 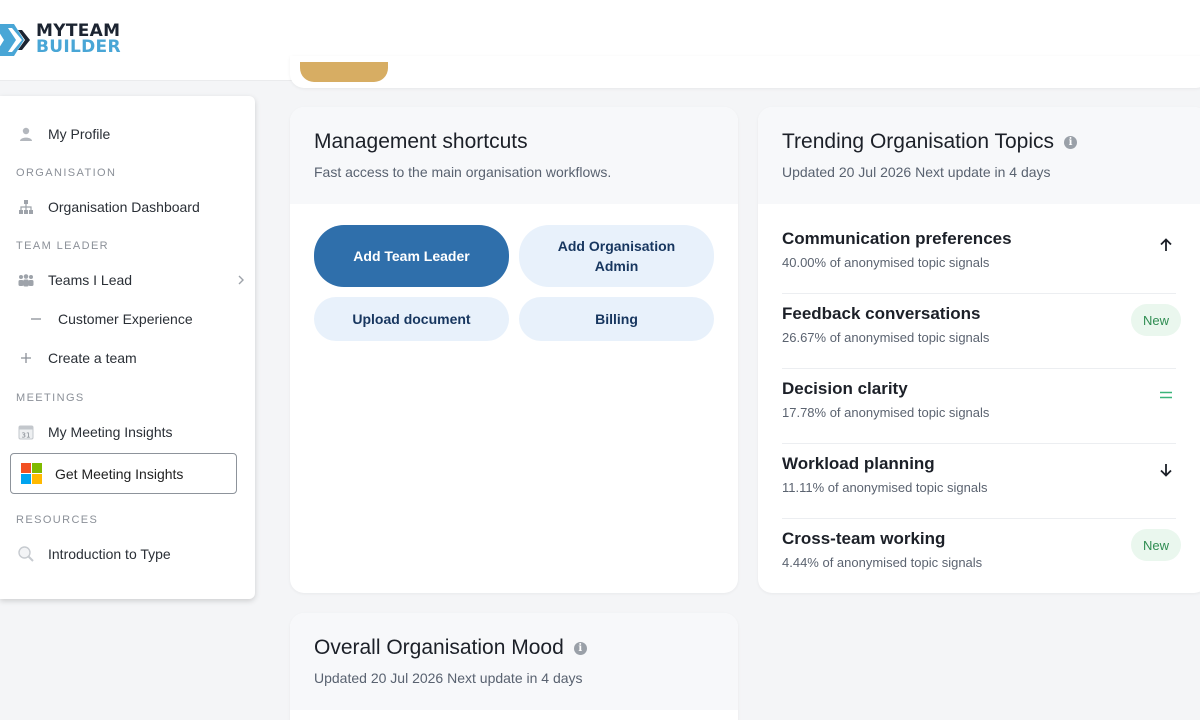 What do you see at coordinates (36, 319) in the screenshot?
I see `dash-icon` at bounding box center [36, 319].